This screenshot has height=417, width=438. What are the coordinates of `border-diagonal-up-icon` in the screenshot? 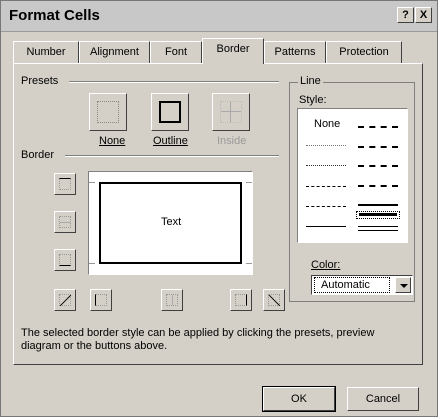 It's located at (65, 300).